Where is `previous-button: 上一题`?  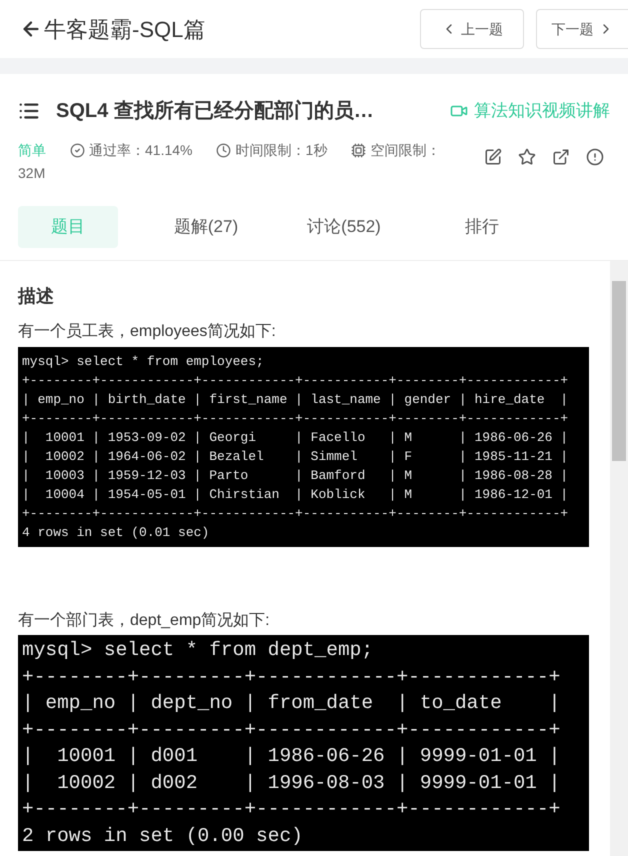
previous-button: 上一题 is located at coordinates (472, 29).